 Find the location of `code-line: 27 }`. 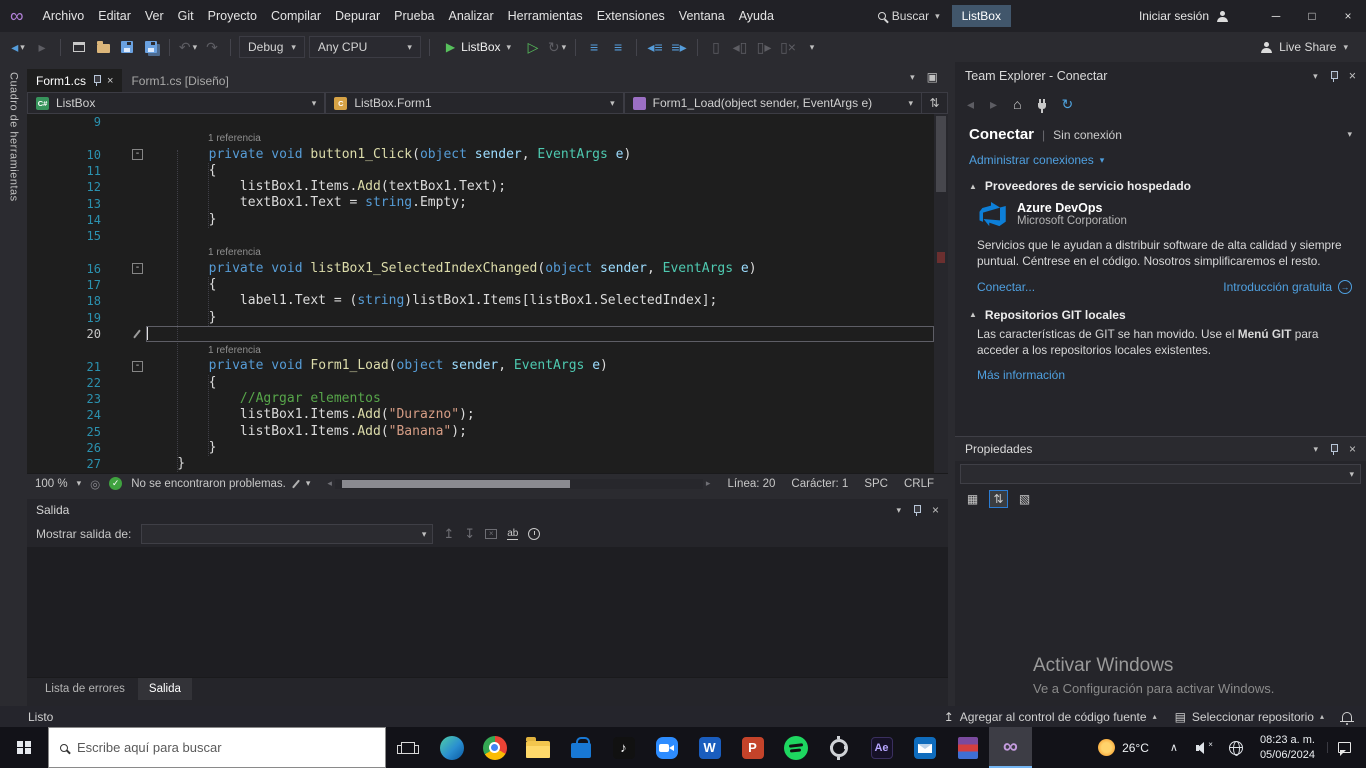

code-line: 27 } is located at coordinates (487, 464).